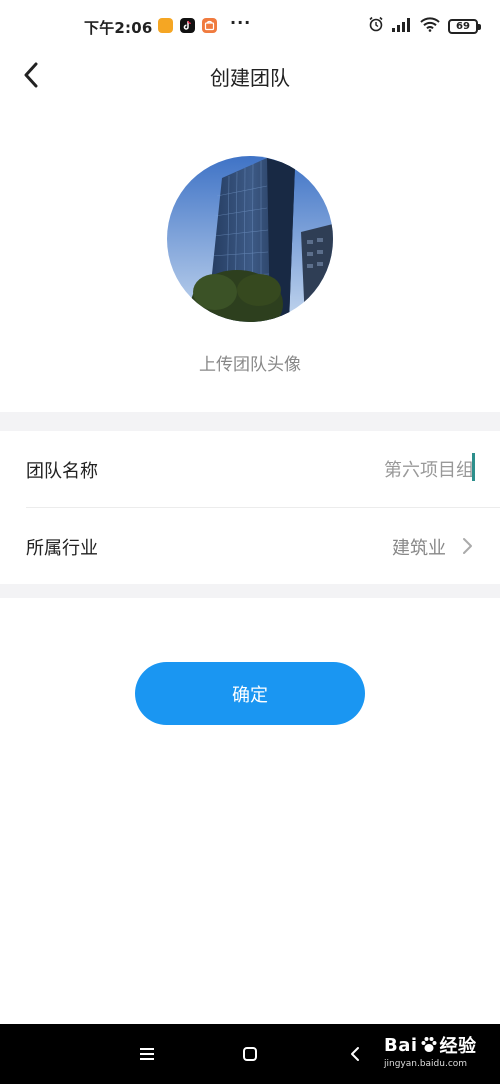 The height and width of the screenshot is (1084, 500). What do you see at coordinates (402, 26) in the screenshot?
I see `signal-icon` at bounding box center [402, 26].